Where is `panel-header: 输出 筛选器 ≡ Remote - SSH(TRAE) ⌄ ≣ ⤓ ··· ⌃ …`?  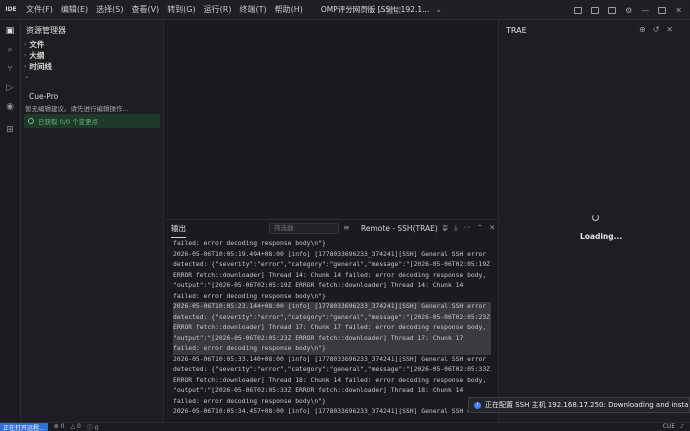
panel-header: 输出 筛选器 ≡ Remote - SSH(TRAE) ⌄ ≣ ⤓ ··· ⌃ … is located at coordinates (331, 229).